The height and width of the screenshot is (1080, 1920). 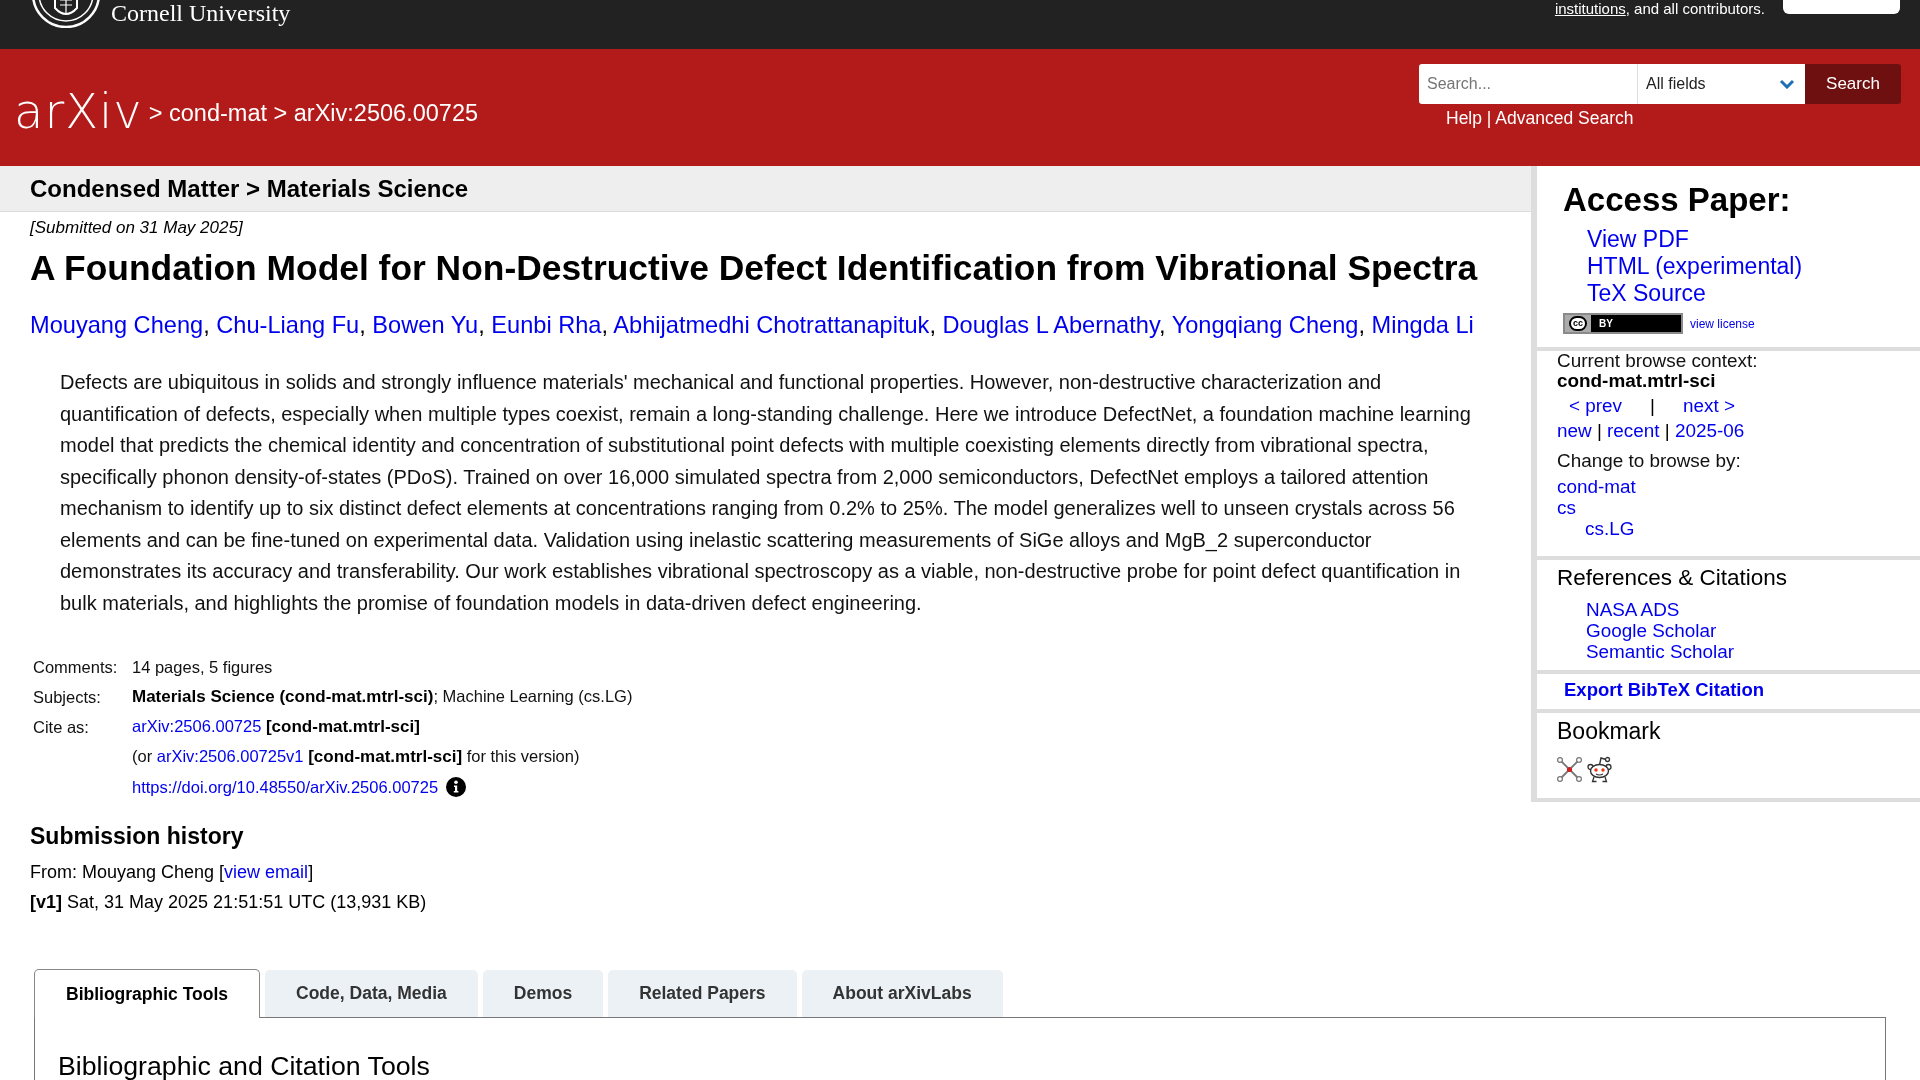 I want to click on section-heading: References & Citations, so click(x=1673, y=578).